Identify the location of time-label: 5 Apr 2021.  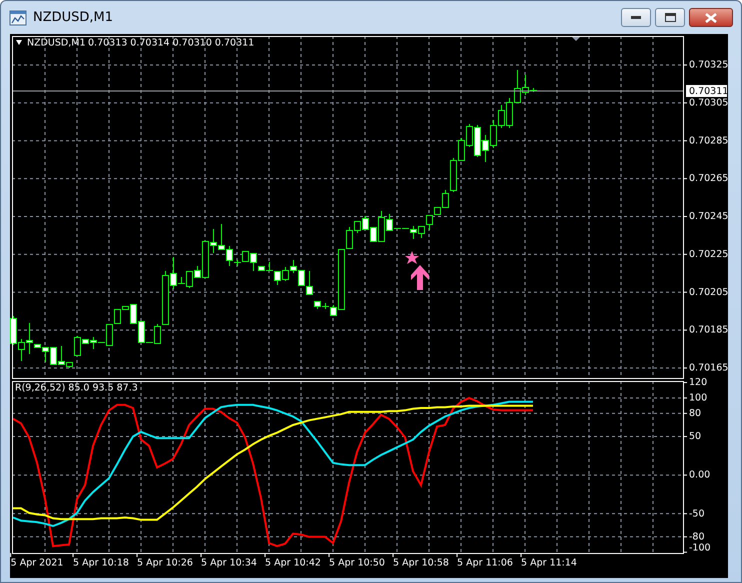
(37, 563).